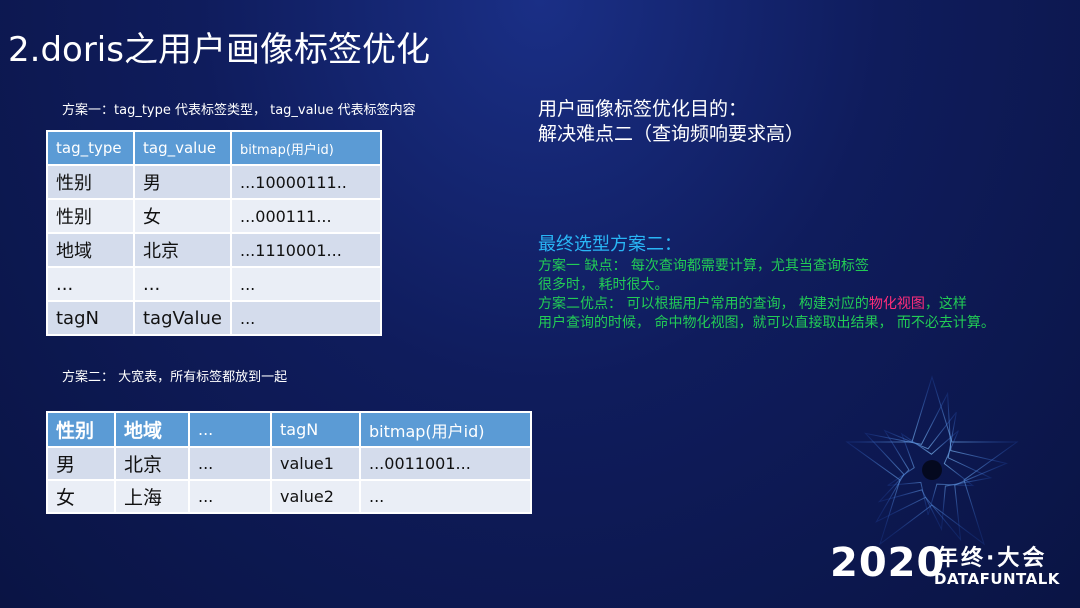 This screenshot has width=1080, height=608. I want to click on table-cell: value2, so click(315, 496).